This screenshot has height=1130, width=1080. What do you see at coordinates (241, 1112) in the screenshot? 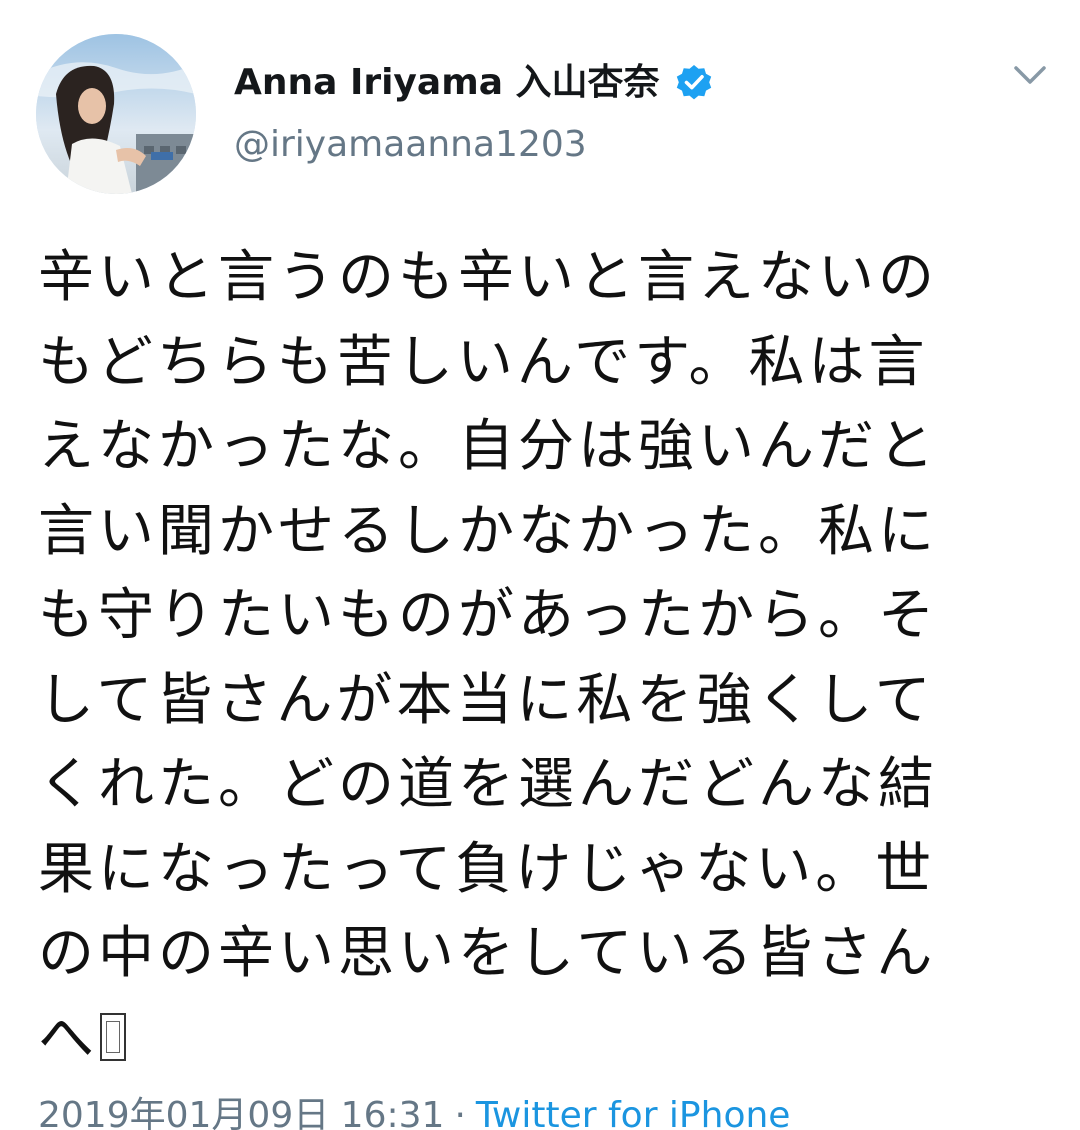
I see `tweet-timestamp: 2019年01月09日 16:31` at bounding box center [241, 1112].